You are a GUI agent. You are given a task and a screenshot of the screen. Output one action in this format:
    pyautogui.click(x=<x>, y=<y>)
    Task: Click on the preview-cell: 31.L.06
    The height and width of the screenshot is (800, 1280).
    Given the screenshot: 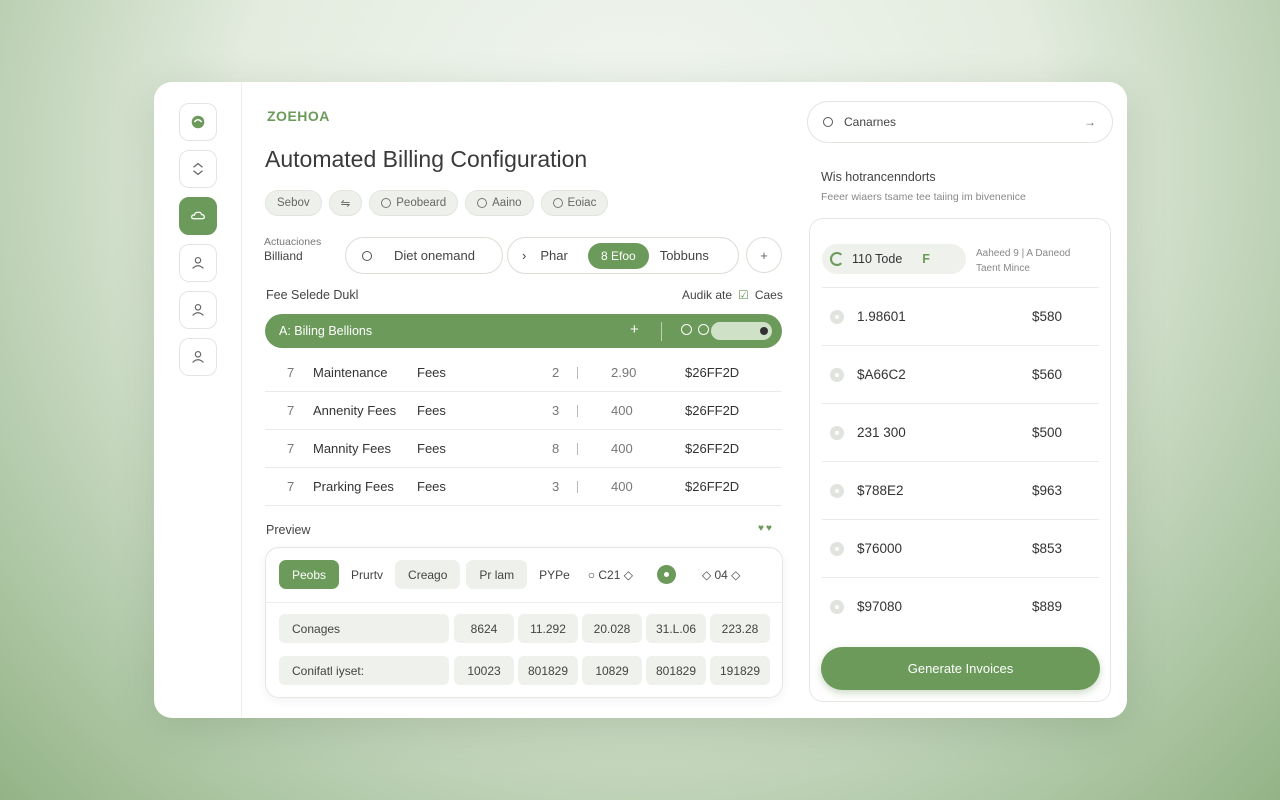 What is the action you would take?
    pyautogui.click(x=676, y=628)
    